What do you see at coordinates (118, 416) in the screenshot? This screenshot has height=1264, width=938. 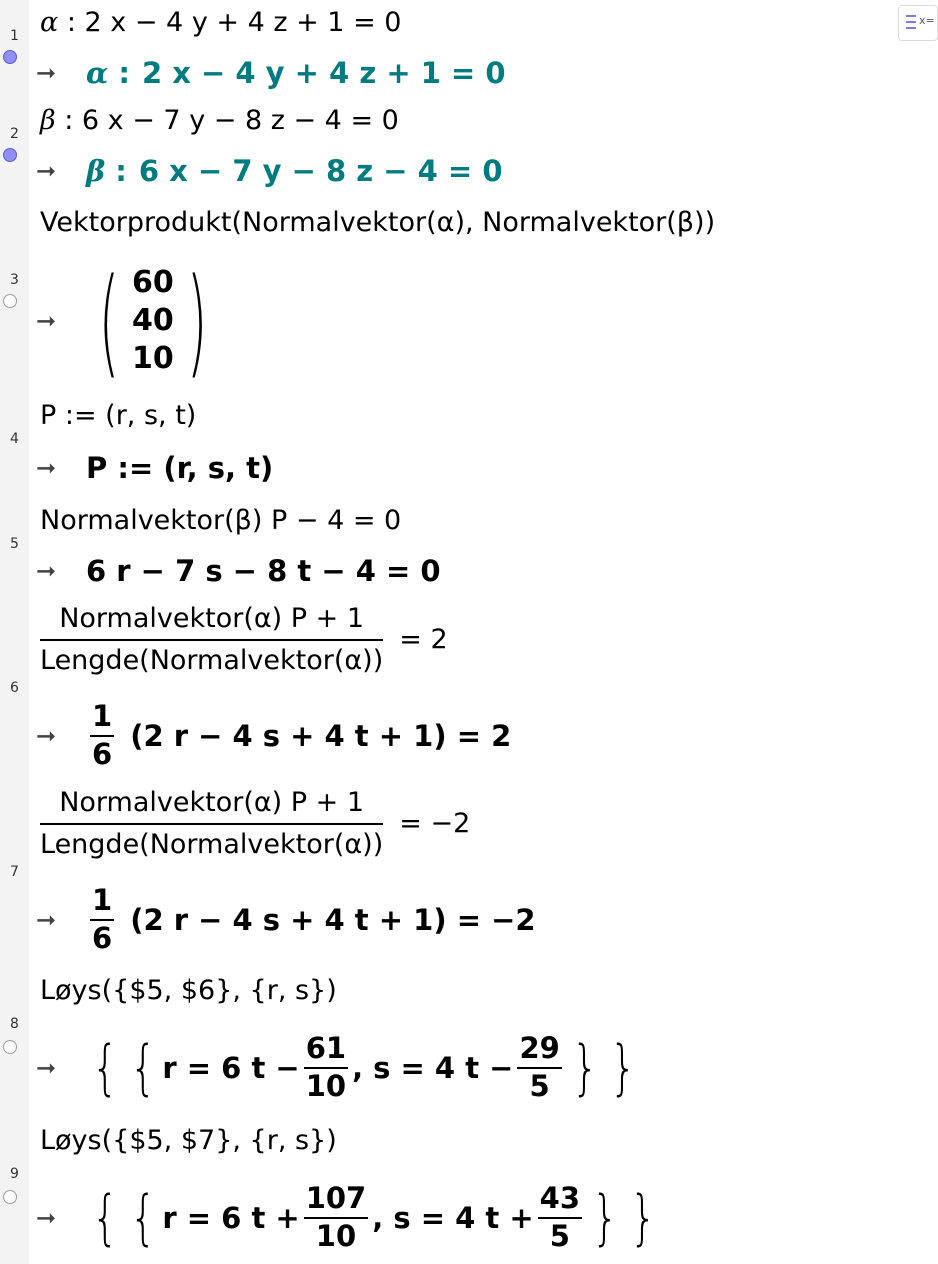 I see `cas-input: P := (r, s, t)` at bounding box center [118, 416].